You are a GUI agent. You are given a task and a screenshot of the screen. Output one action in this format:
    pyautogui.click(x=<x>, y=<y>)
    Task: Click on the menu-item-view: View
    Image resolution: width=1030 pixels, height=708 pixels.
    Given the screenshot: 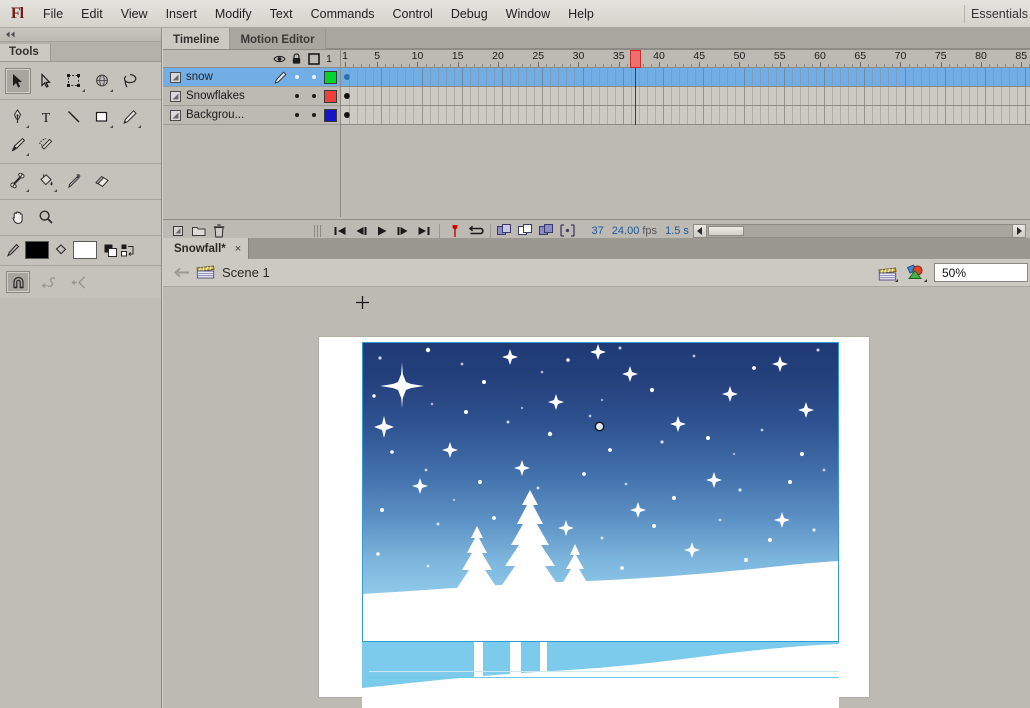 What is the action you would take?
    pyautogui.click(x=134, y=14)
    